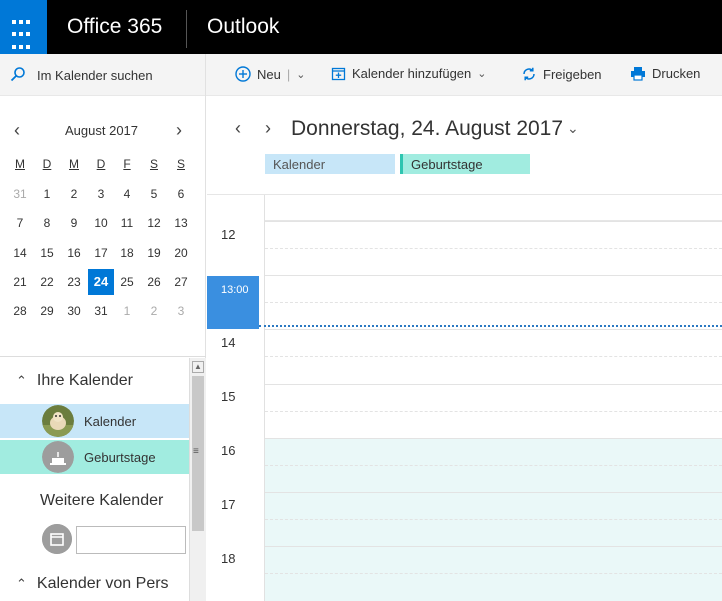 The image size is (722, 601). What do you see at coordinates (181, 194) in the screenshot?
I see `mini-calendar-day: 6` at bounding box center [181, 194].